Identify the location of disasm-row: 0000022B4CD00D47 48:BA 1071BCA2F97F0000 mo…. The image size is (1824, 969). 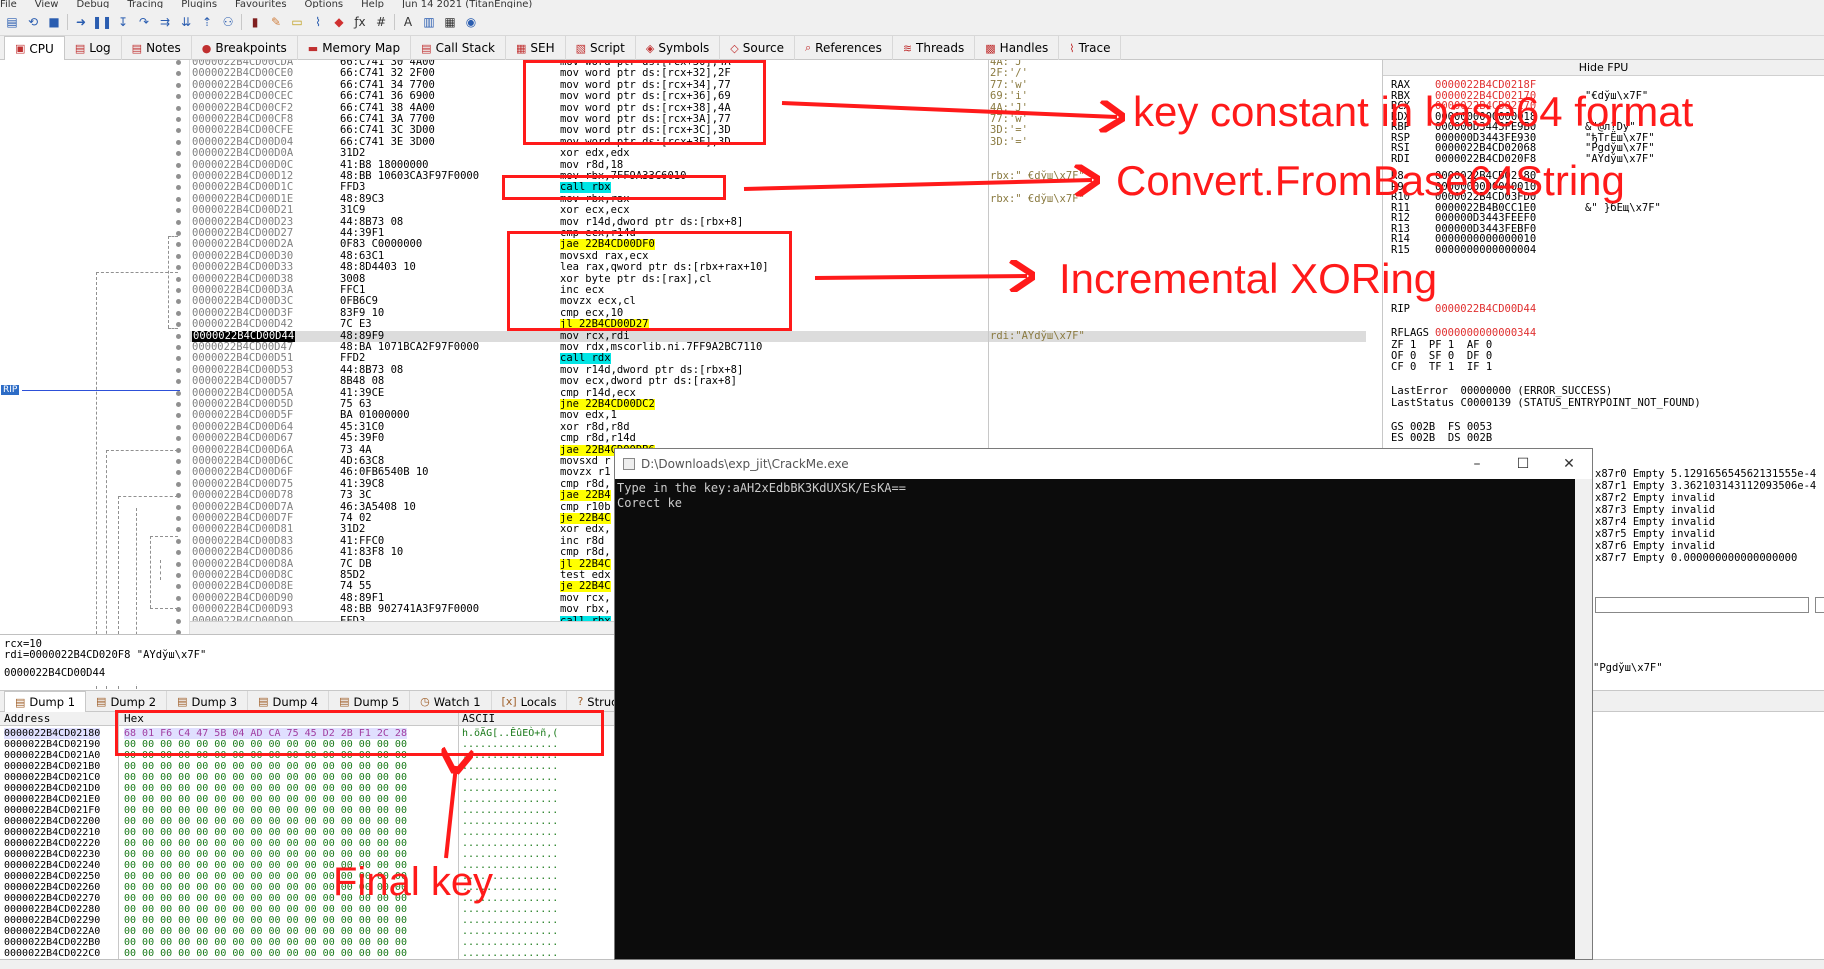
(778, 347).